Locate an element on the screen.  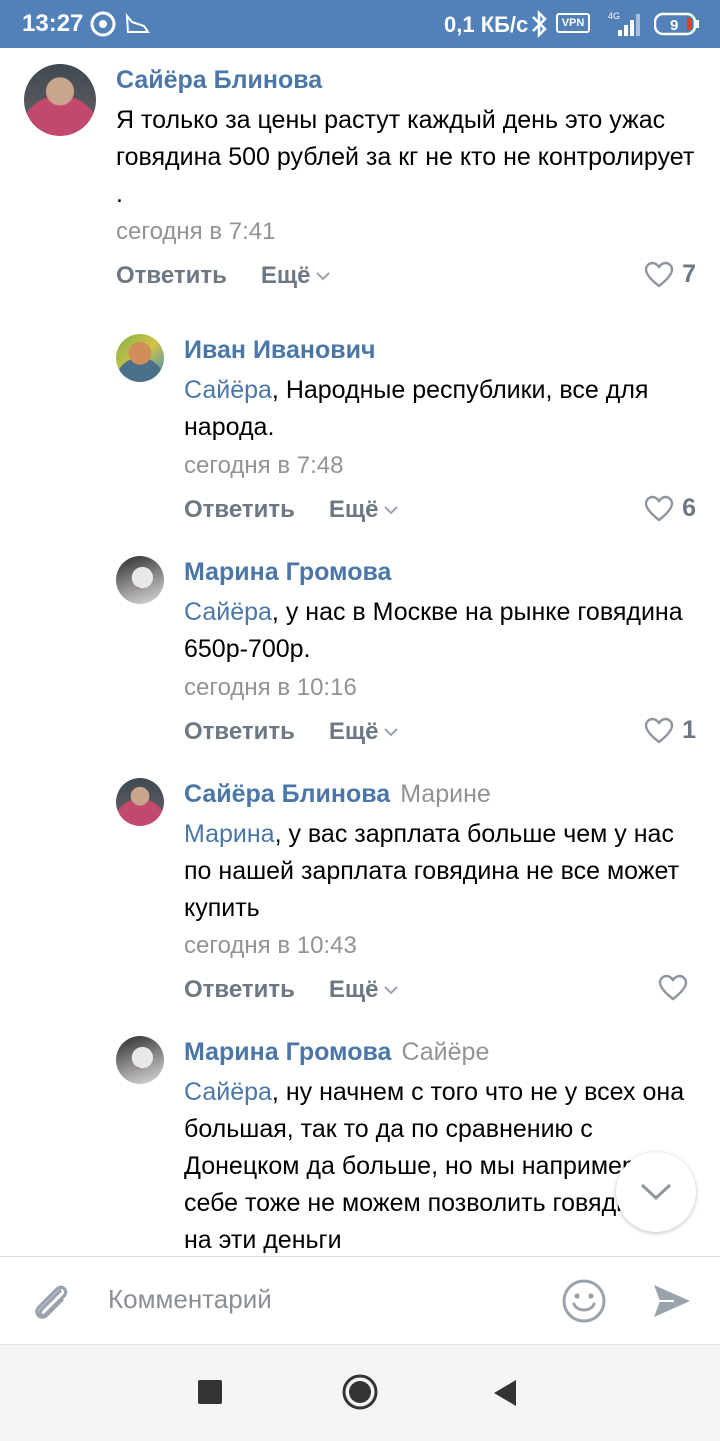
battery-level: 9 is located at coordinates (674, 25).